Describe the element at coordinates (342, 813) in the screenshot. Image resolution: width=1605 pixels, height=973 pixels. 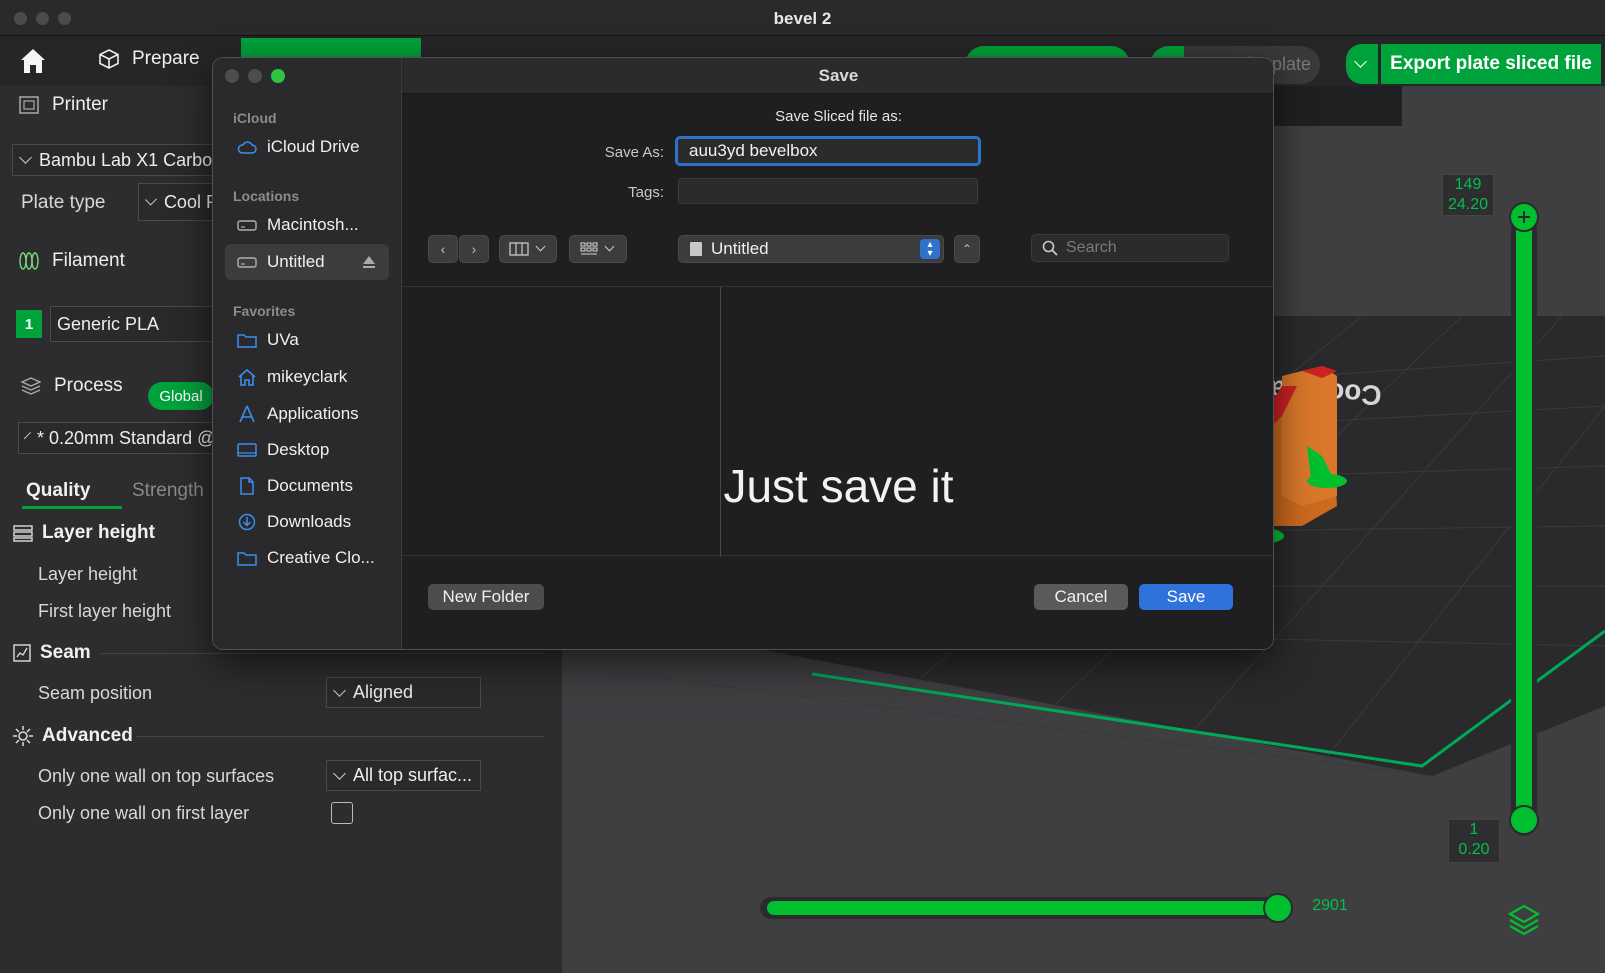
I see `one-wall-first-checkbox` at that location.